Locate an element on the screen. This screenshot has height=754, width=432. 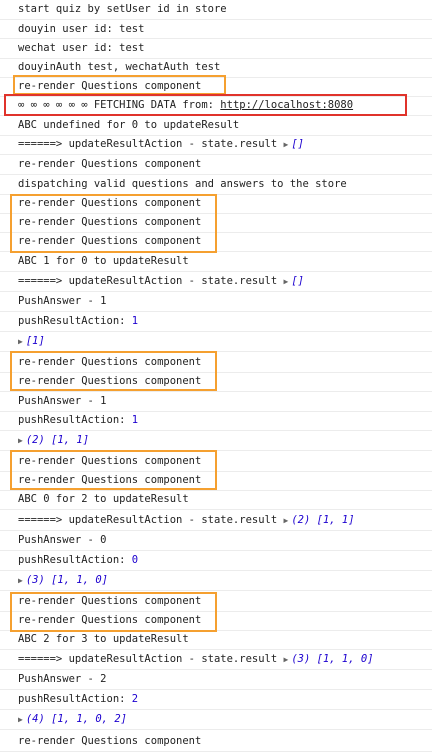
console-message: ABC 2 for 3 to updateResult is located at coordinates (216, 640).